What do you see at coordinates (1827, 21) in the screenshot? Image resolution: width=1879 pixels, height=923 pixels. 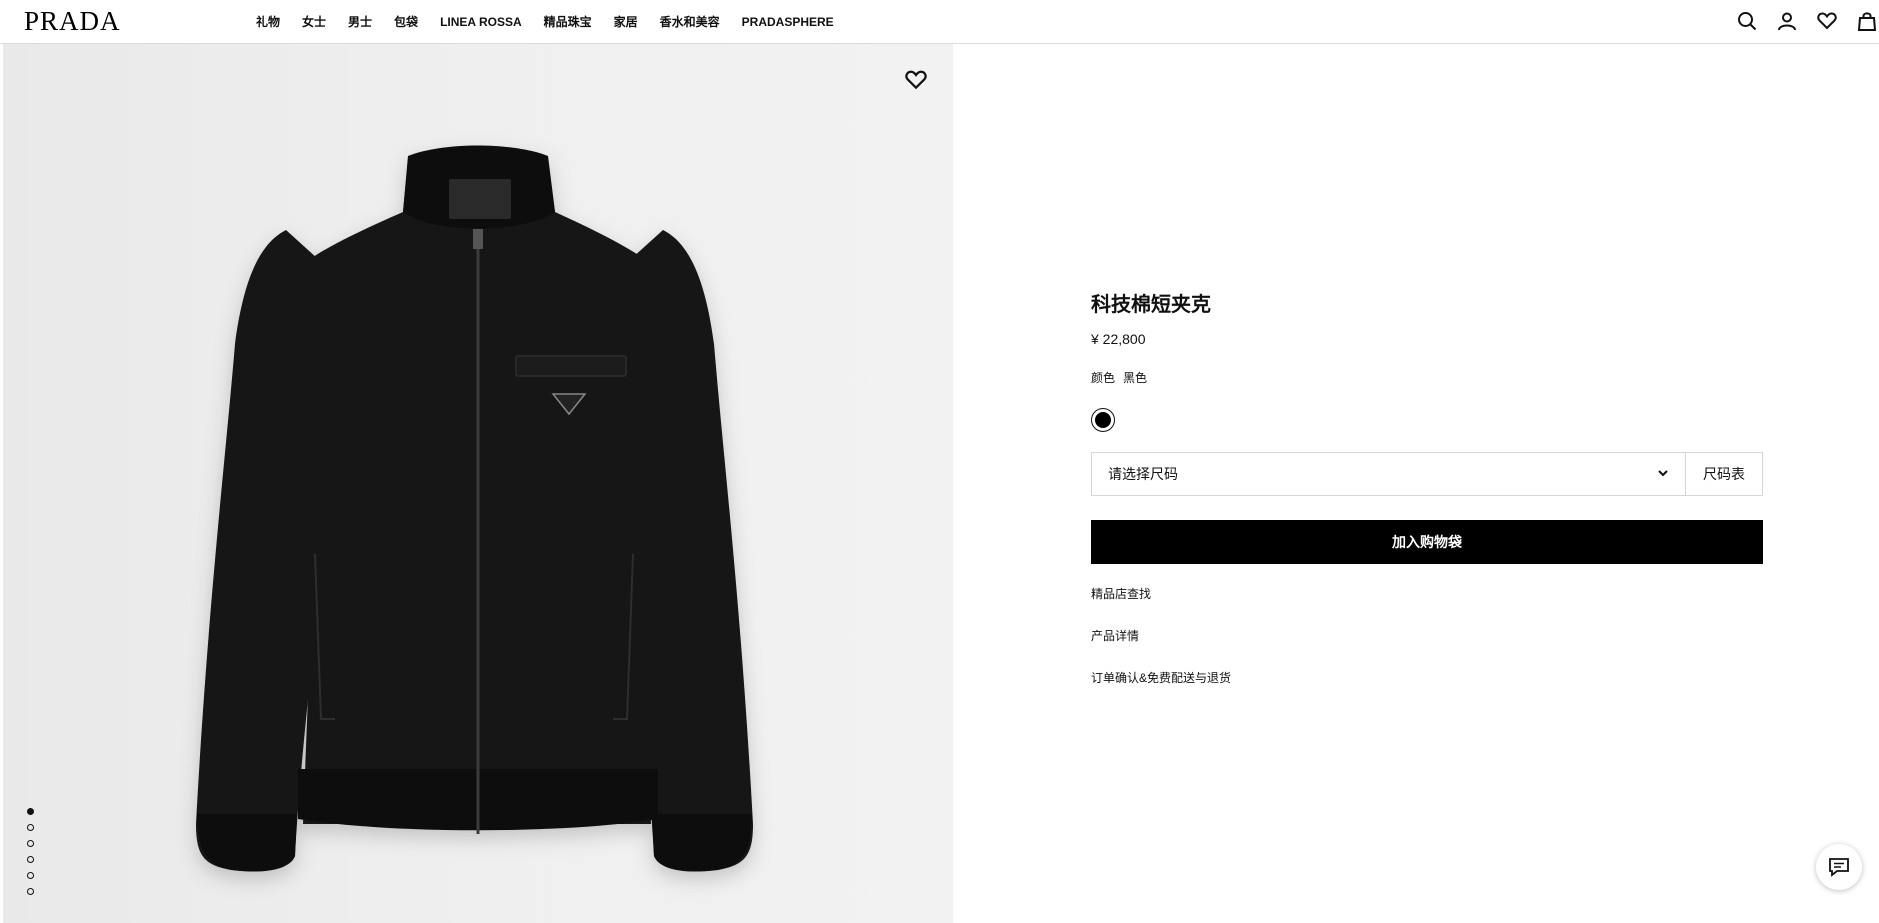 I see `wishlist-icon` at bounding box center [1827, 21].